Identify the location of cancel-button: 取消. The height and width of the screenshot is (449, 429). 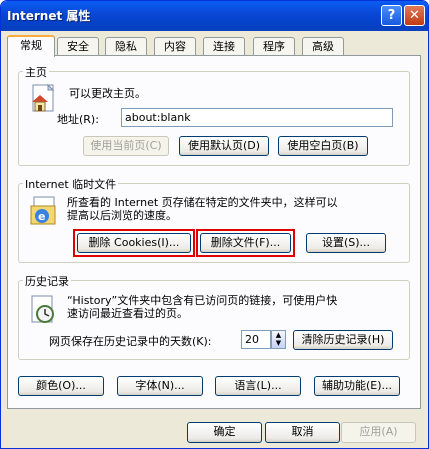
(302, 432).